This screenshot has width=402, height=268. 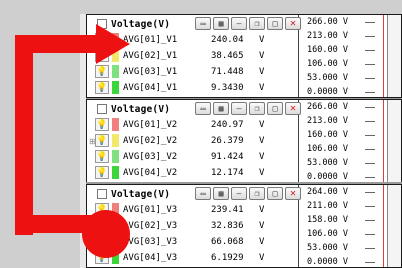 What do you see at coordinates (193, 157) in the screenshot?
I see `list-item: 💡 AVG[03]_V2 91.424 V` at bounding box center [193, 157].